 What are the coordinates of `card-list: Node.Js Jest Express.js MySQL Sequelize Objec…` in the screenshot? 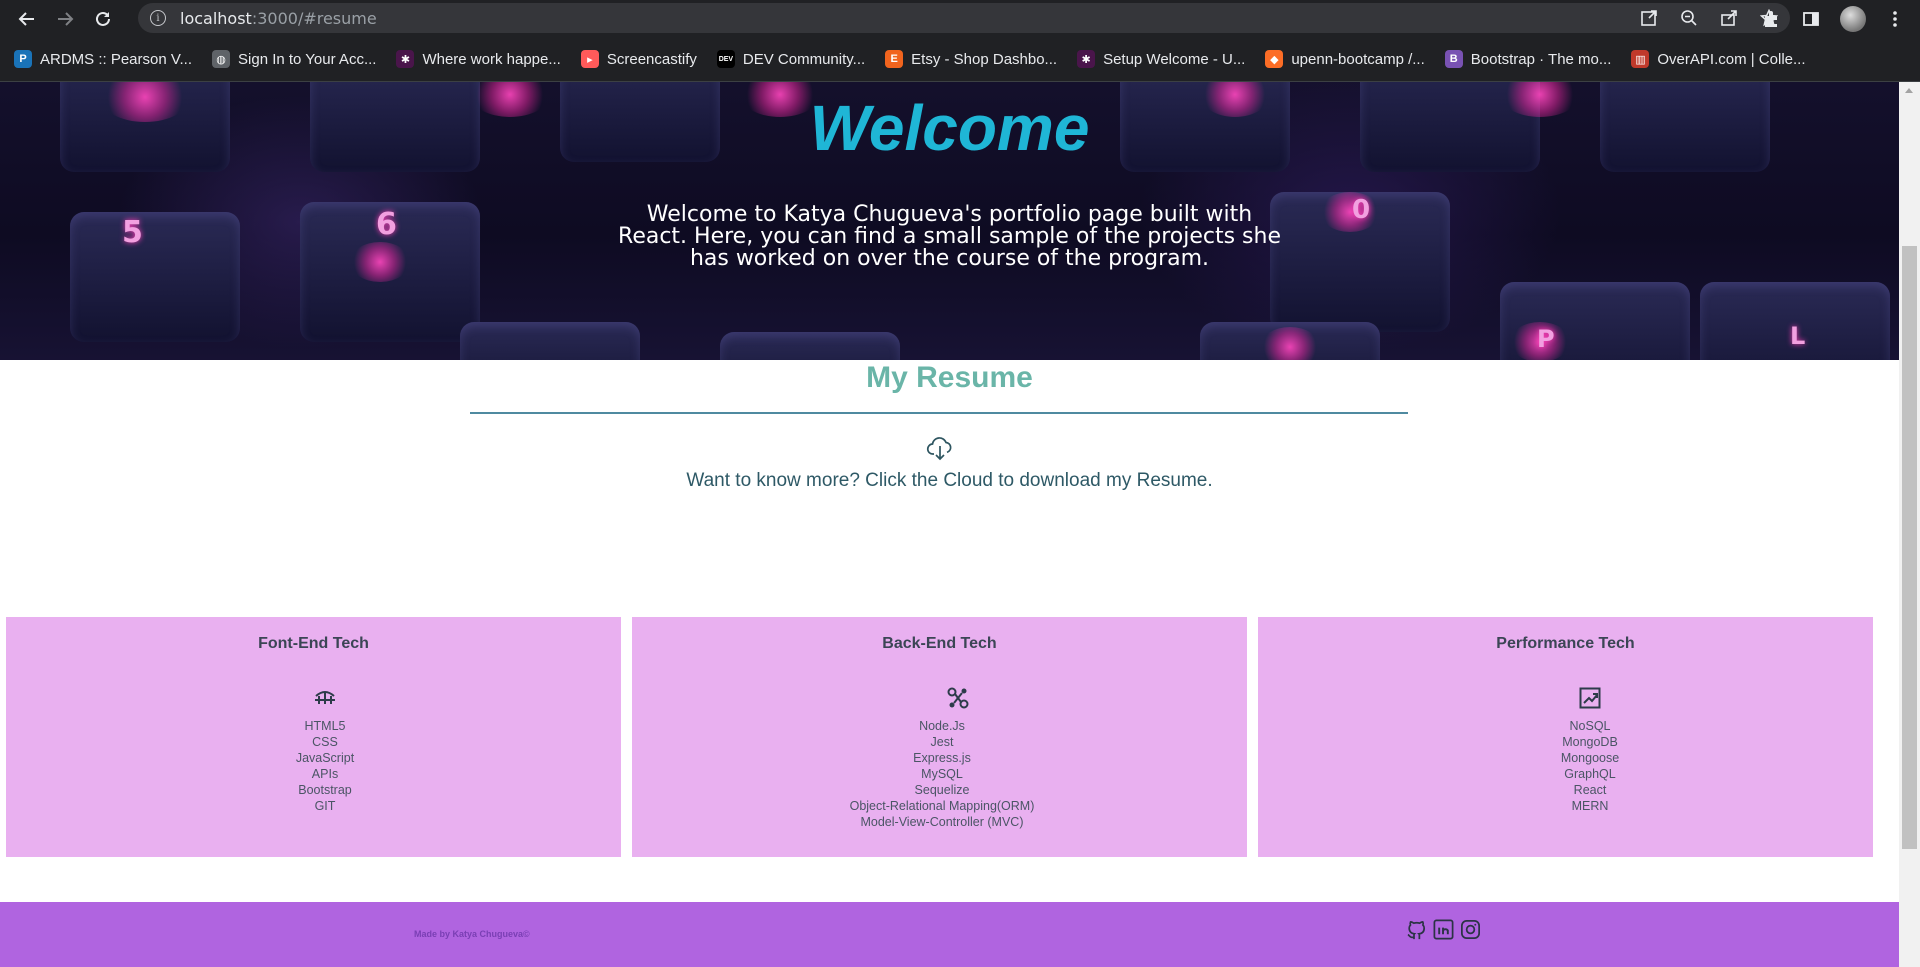 It's located at (942, 774).